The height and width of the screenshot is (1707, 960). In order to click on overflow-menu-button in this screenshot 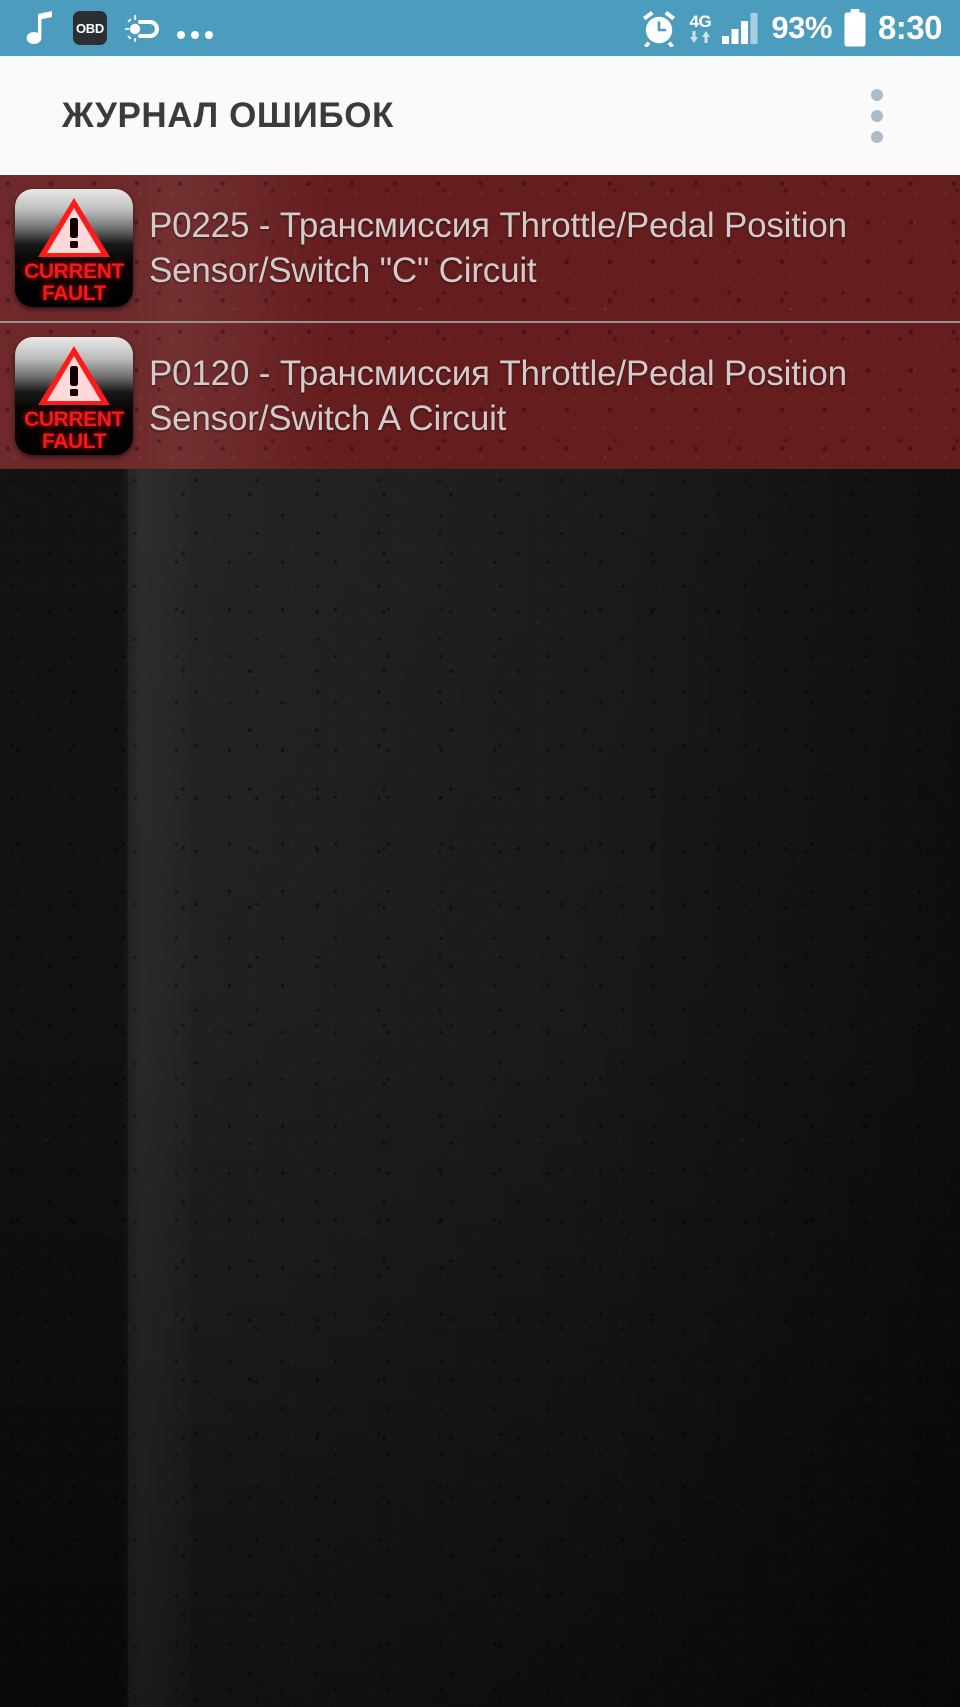, I will do `click(877, 116)`.